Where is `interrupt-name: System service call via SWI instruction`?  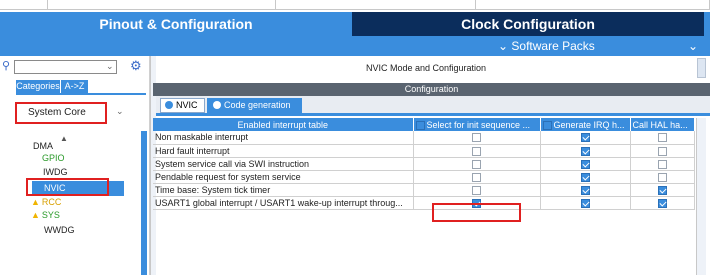 interrupt-name: System service call via SWI instruction is located at coordinates (283, 164).